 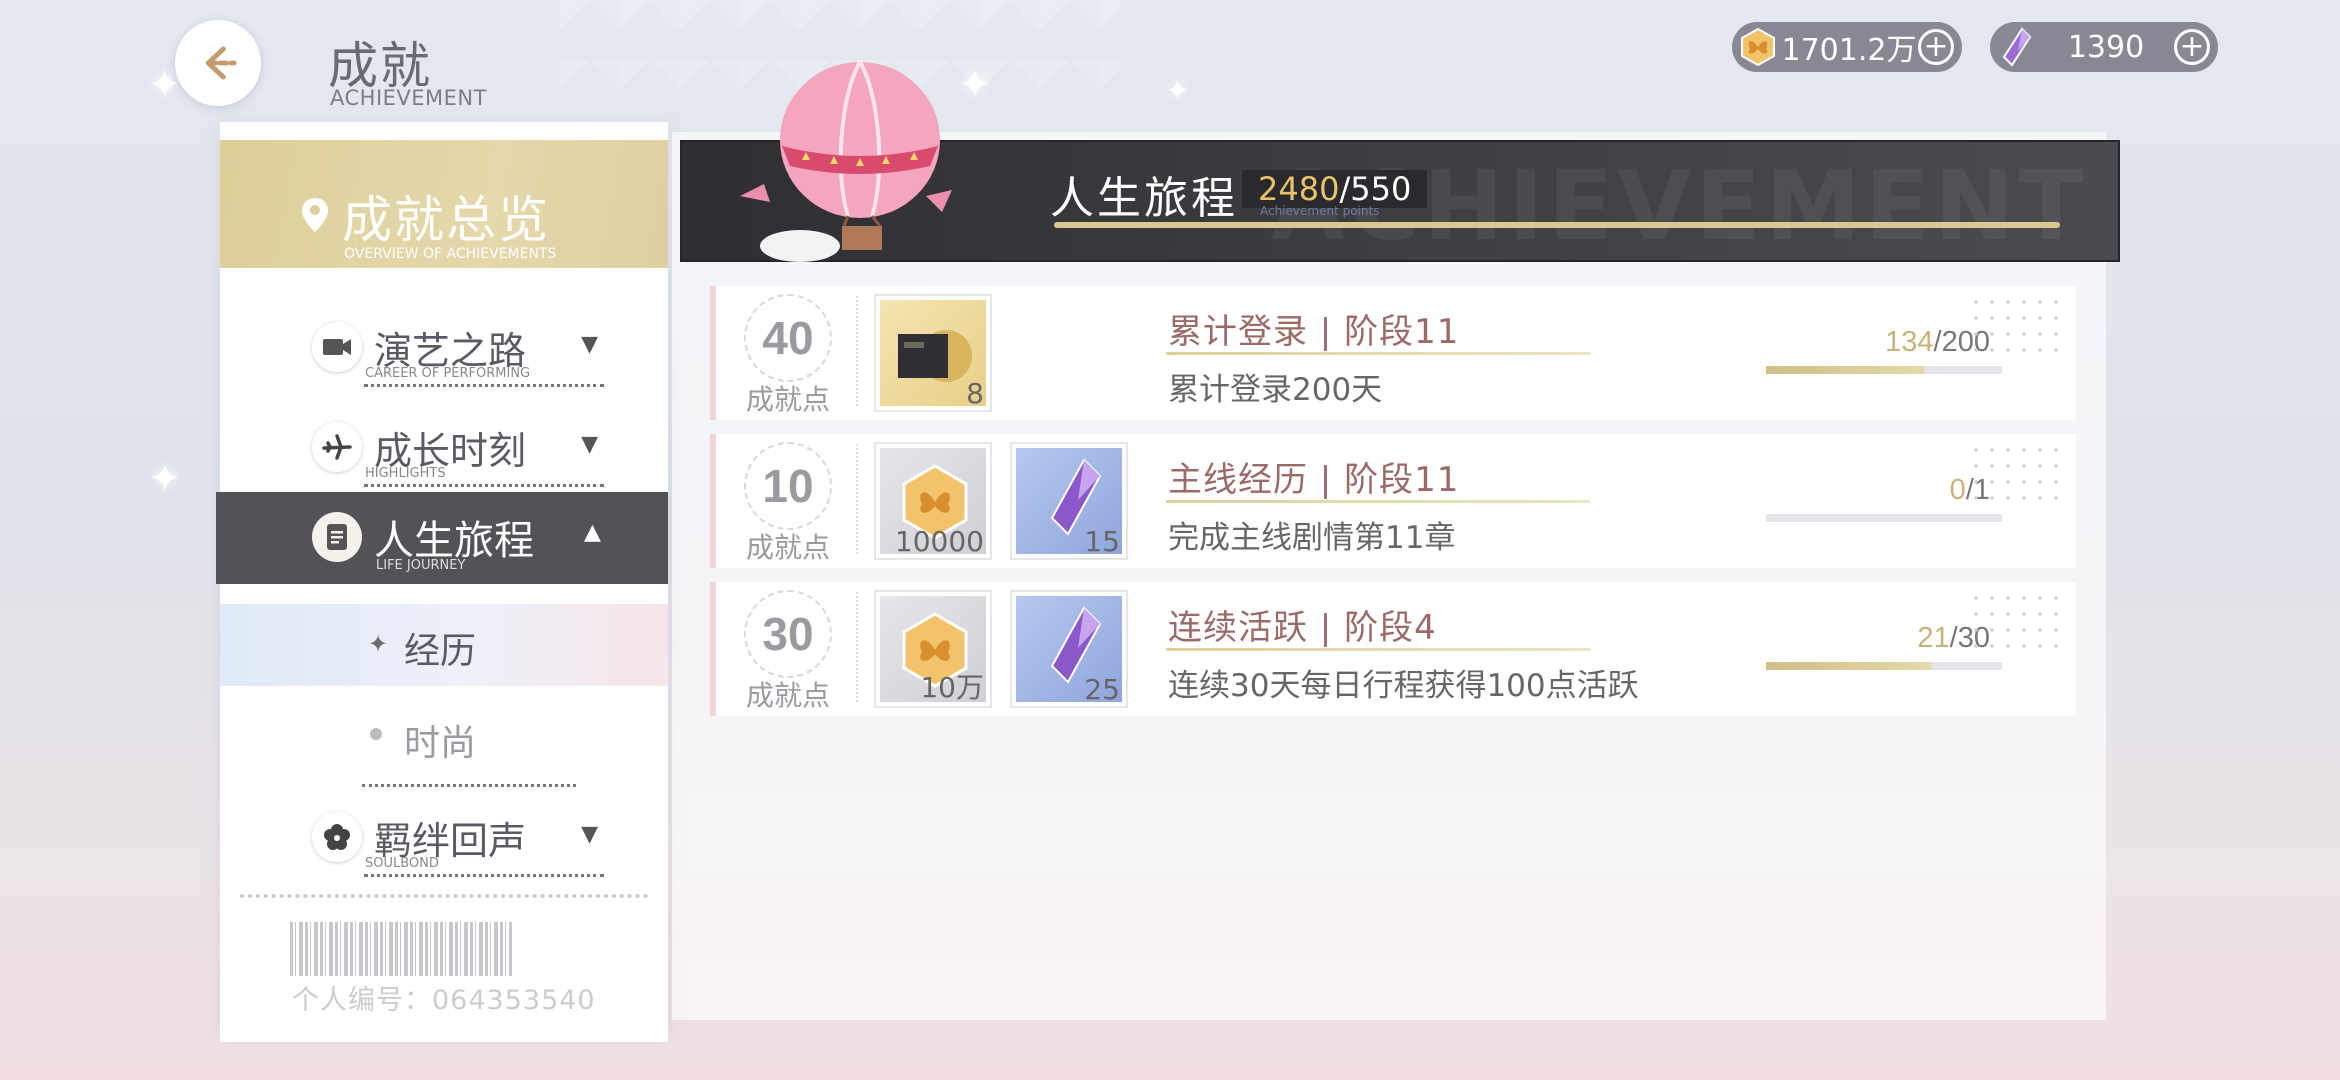 I want to click on subcategory-experience: ✦ 经历, so click(x=444, y=645).